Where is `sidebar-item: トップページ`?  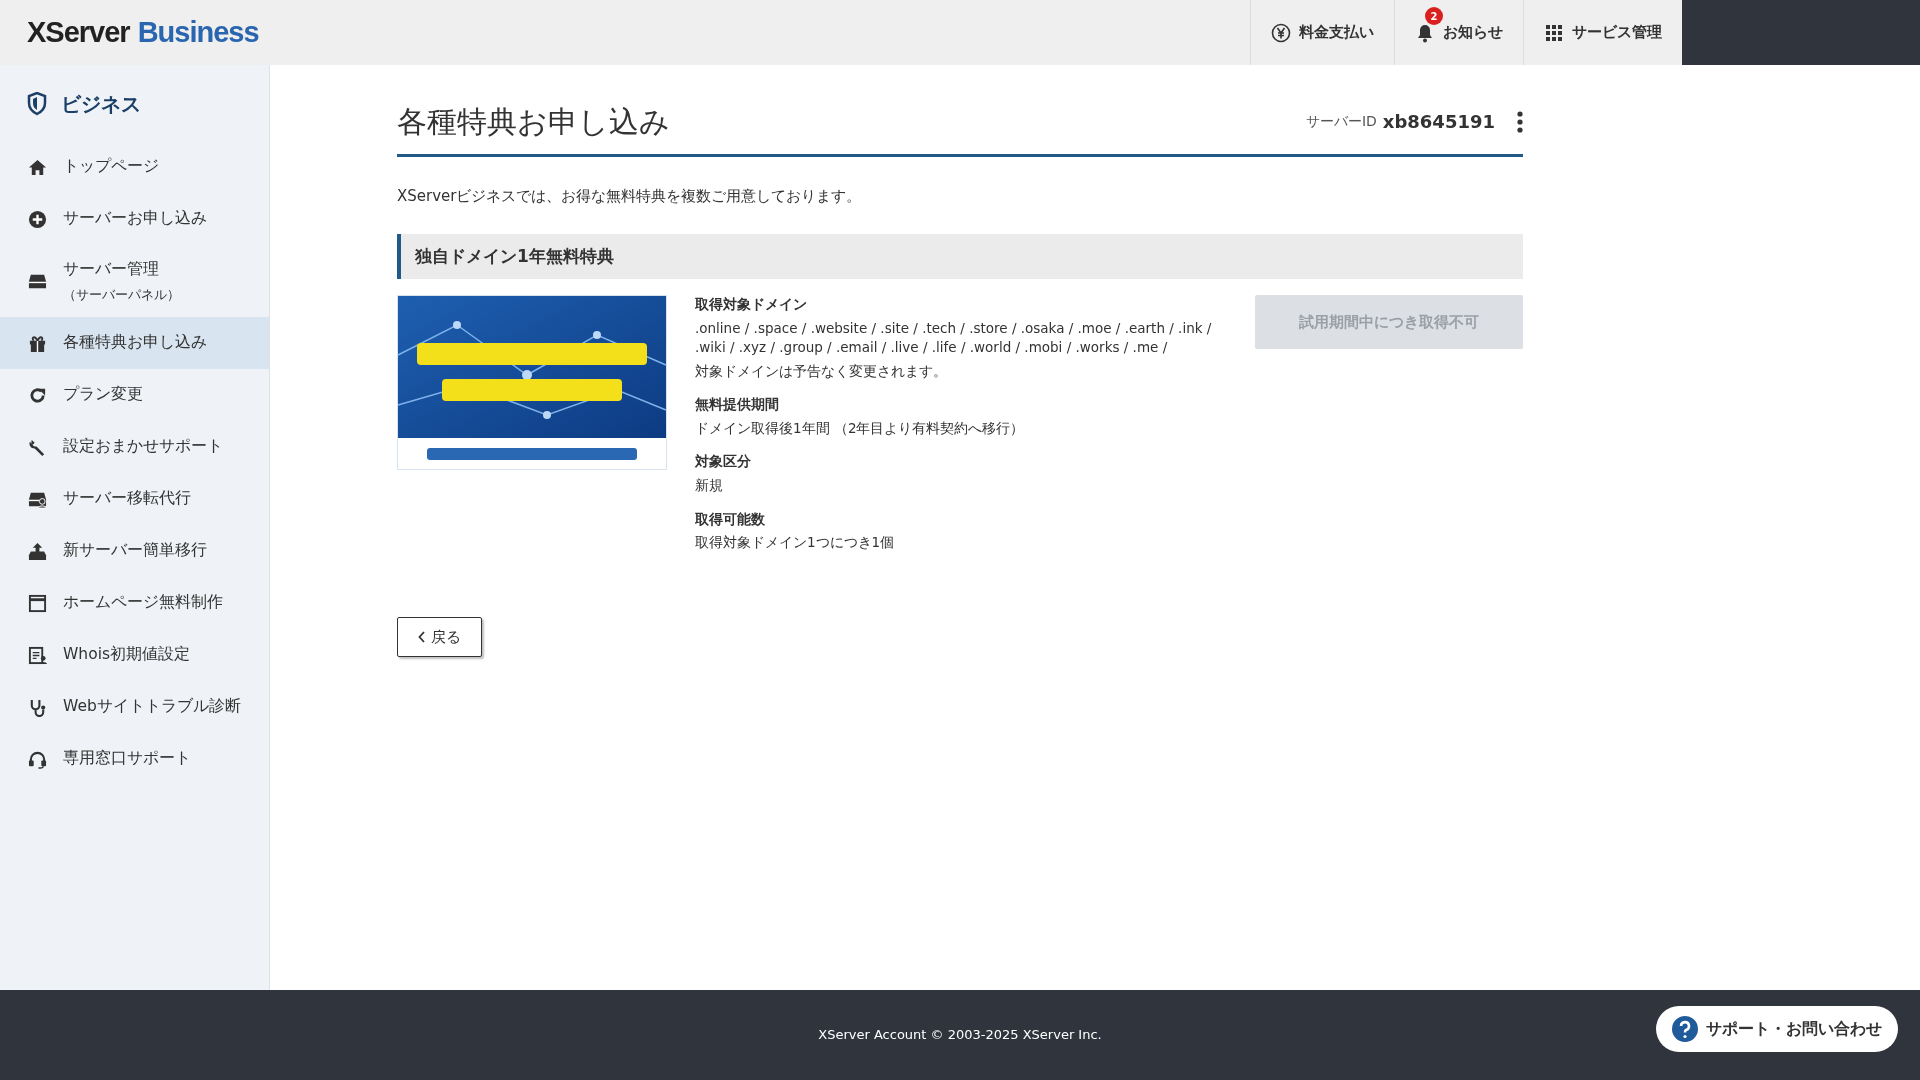
sidebar-item: トップページ is located at coordinates (134, 167).